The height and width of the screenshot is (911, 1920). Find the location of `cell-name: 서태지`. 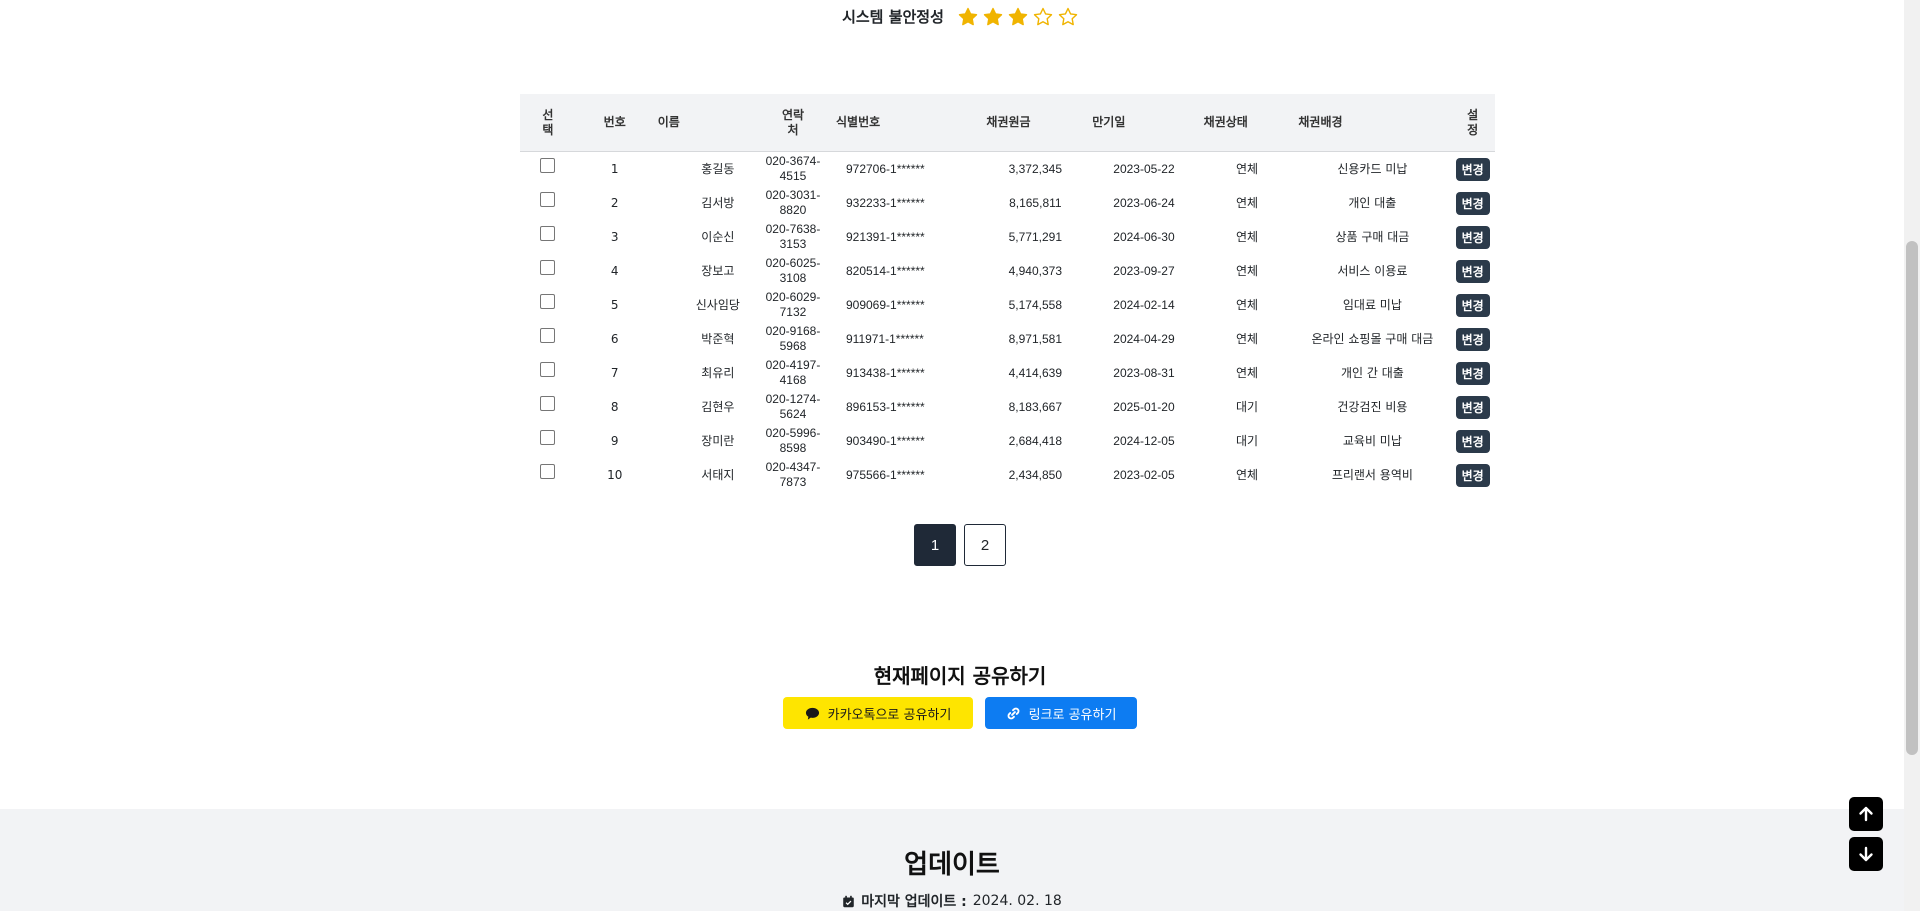

cell-name: 서태지 is located at coordinates (718, 474).